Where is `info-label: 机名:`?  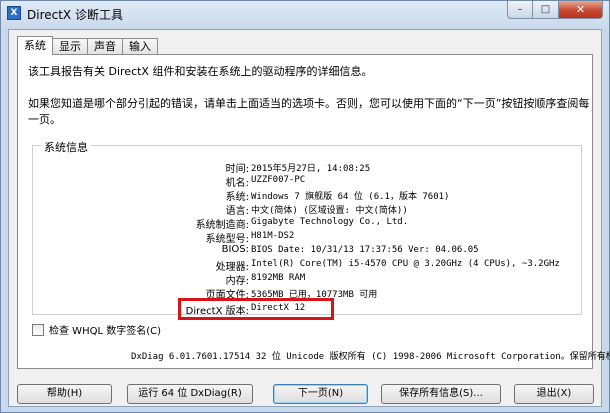 info-label: 机名: is located at coordinates (237, 183).